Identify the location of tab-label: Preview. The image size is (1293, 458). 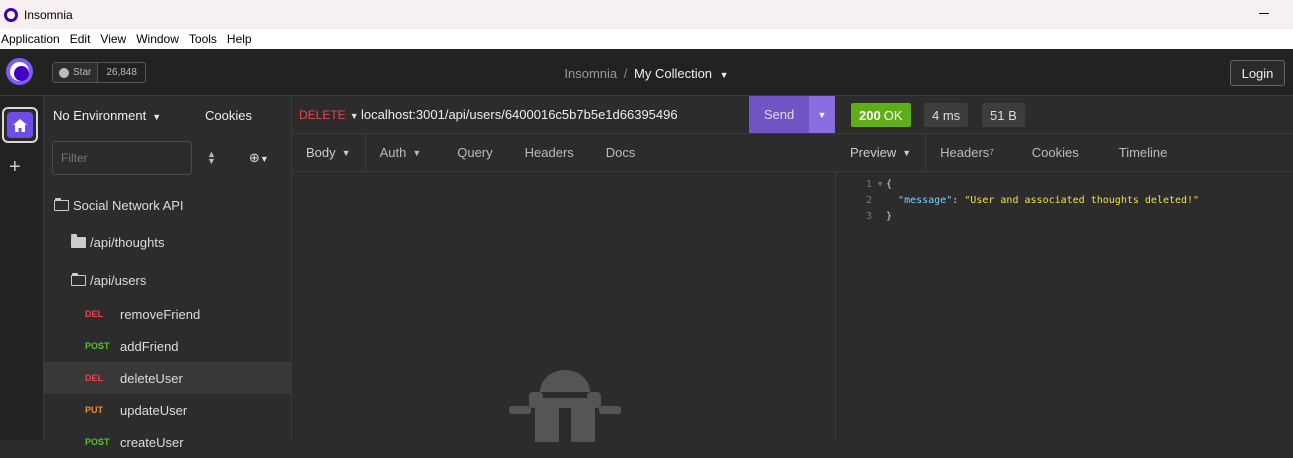
(873, 152).